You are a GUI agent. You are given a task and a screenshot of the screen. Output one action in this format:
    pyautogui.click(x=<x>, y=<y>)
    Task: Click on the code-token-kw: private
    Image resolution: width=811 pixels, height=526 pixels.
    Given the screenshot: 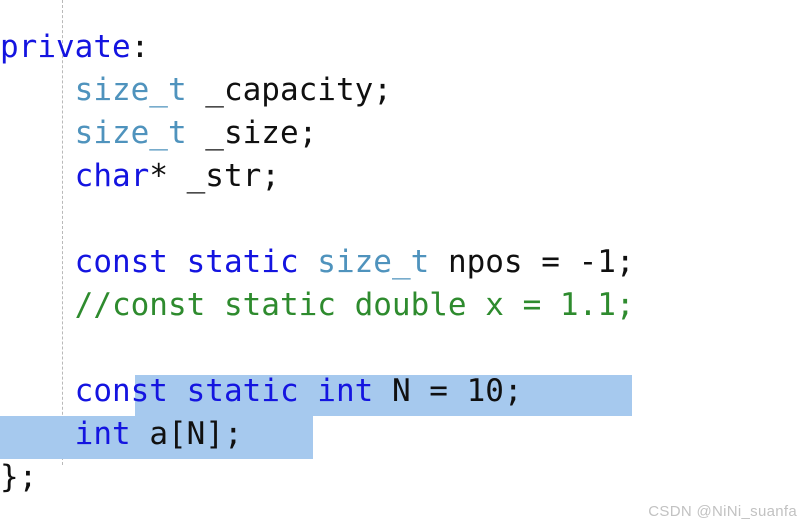 What is the action you would take?
    pyautogui.click(x=65, y=47)
    